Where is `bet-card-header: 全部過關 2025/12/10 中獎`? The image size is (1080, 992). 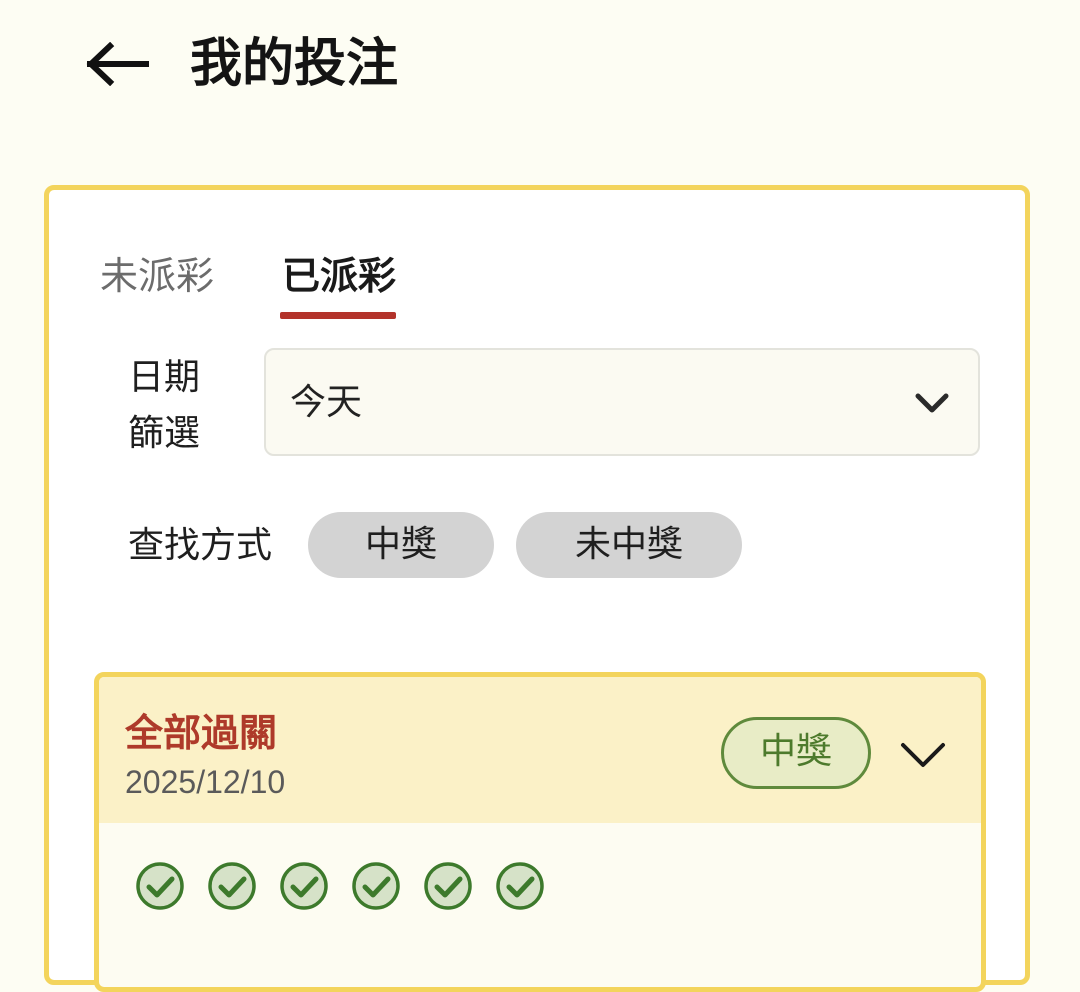 bet-card-header: 全部過關 2025/12/10 中獎 is located at coordinates (540, 750).